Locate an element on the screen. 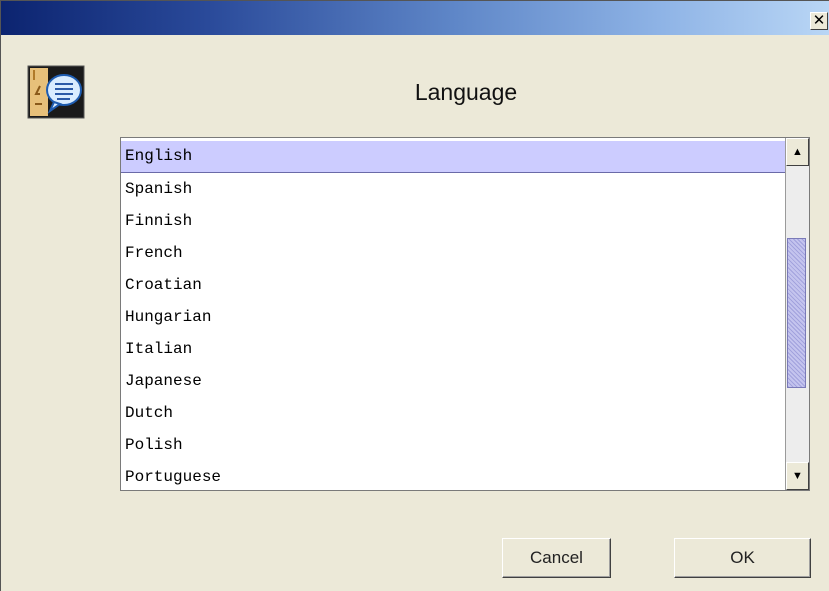 This screenshot has height=591, width=829. title-bar: ✕ is located at coordinates (415, 18).